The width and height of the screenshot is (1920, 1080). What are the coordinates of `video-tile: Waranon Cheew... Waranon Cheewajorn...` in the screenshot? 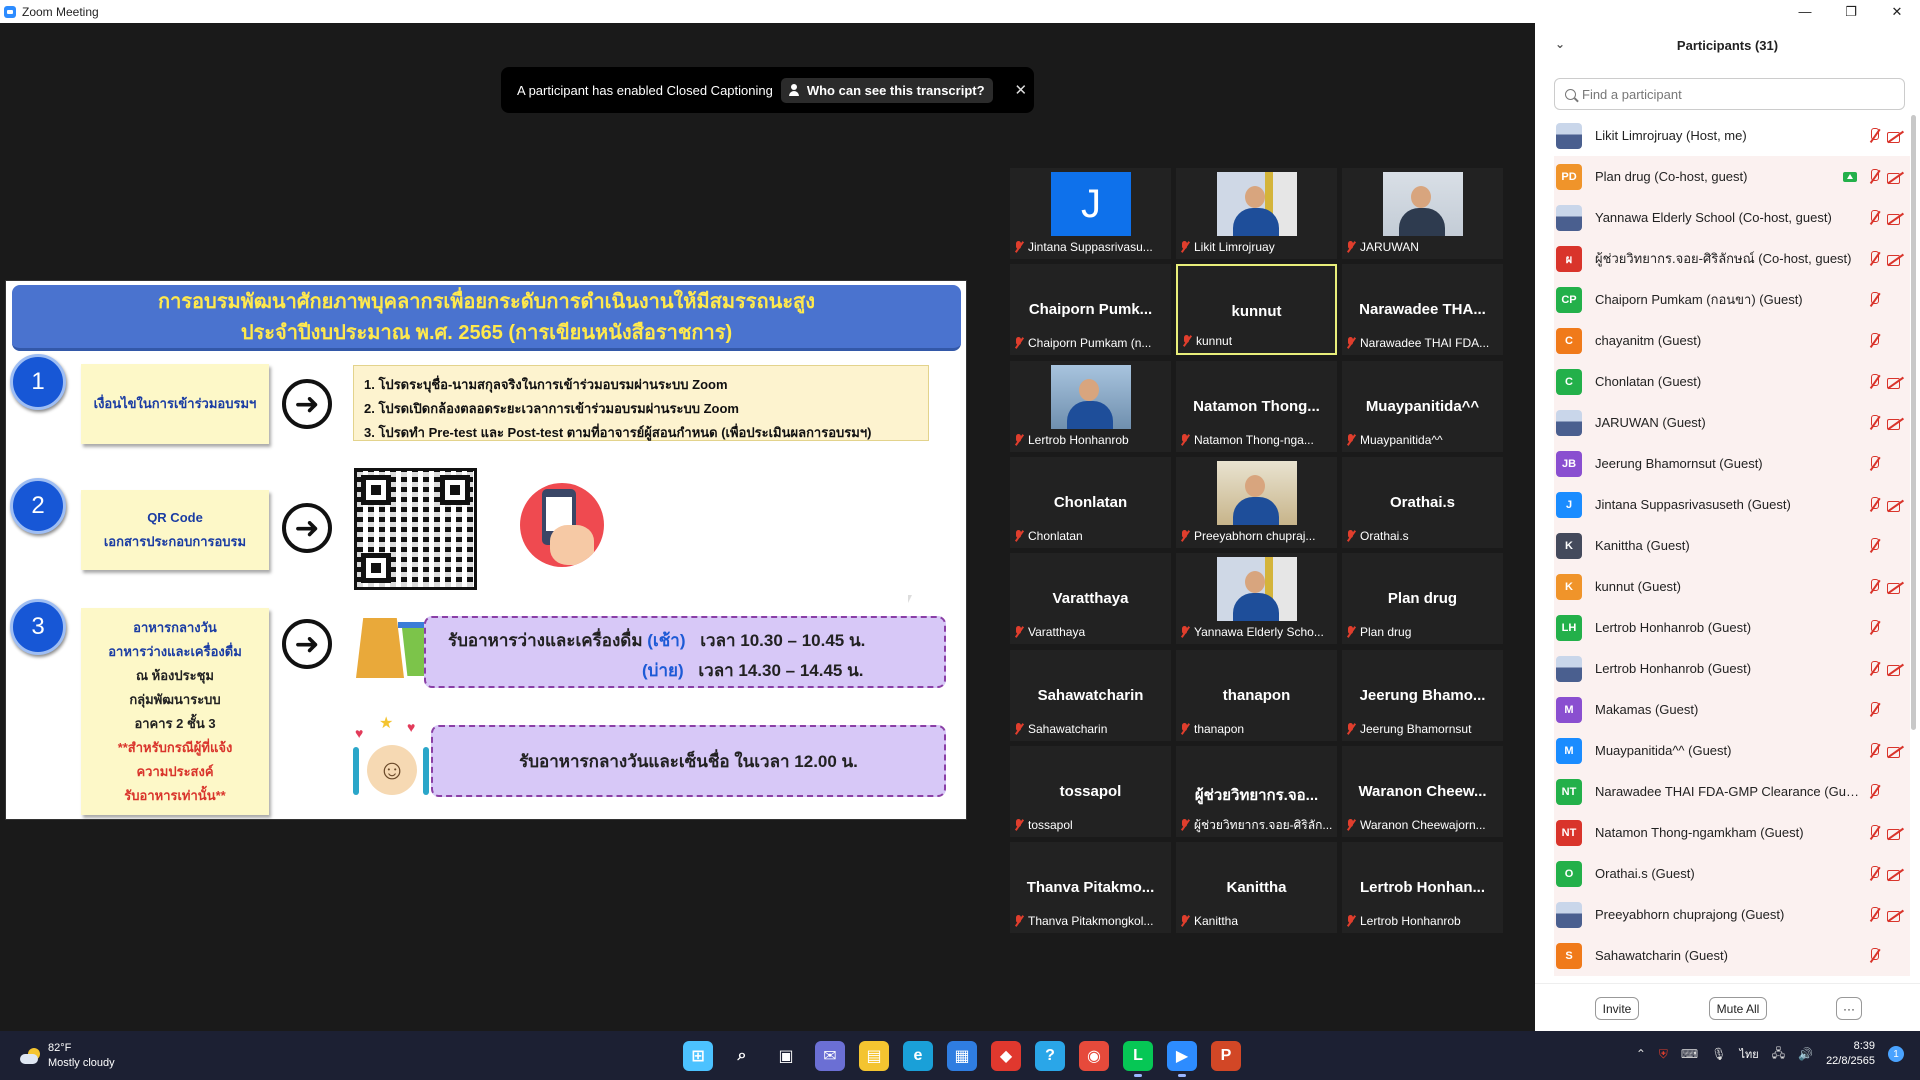 It's located at (1422, 791).